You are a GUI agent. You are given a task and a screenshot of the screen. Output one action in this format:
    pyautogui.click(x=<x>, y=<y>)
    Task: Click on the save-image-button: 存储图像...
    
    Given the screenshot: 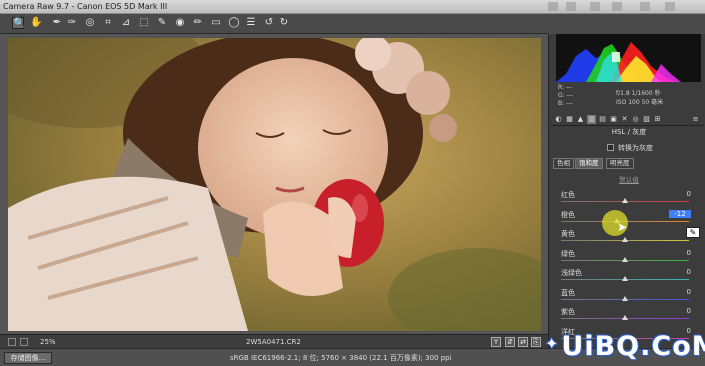 What is the action you would take?
    pyautogui.click(x=28, y=358)
    